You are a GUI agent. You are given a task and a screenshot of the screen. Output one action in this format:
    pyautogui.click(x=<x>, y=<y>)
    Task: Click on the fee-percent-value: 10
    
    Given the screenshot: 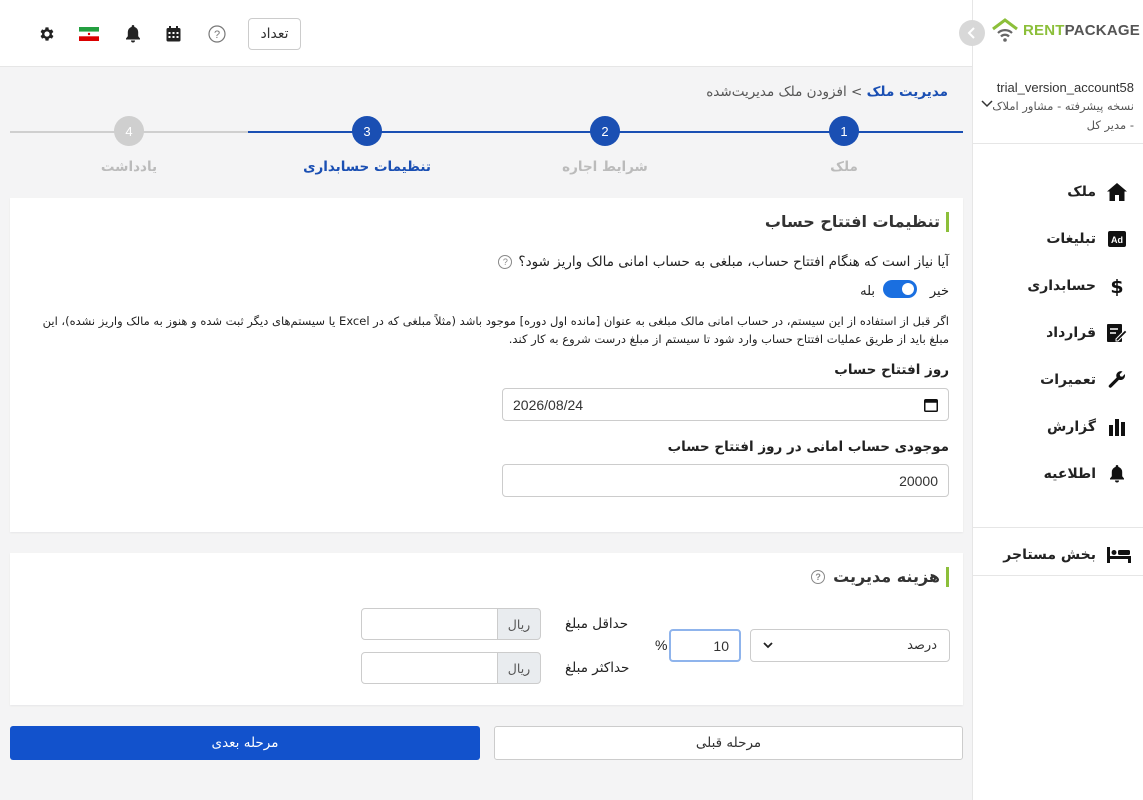 What is the action you would take?
    pyautogui.click(x=721, y=645)
    